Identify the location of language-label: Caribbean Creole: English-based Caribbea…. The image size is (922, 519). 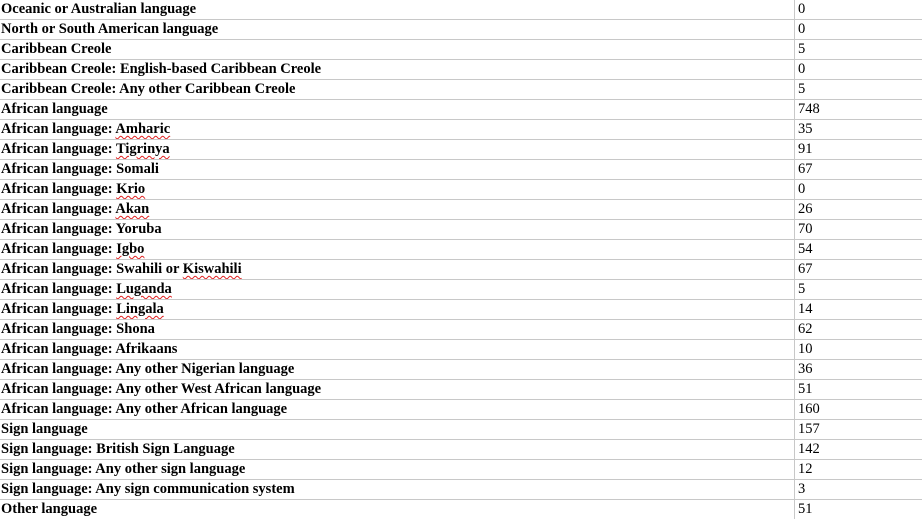
(161, 69).